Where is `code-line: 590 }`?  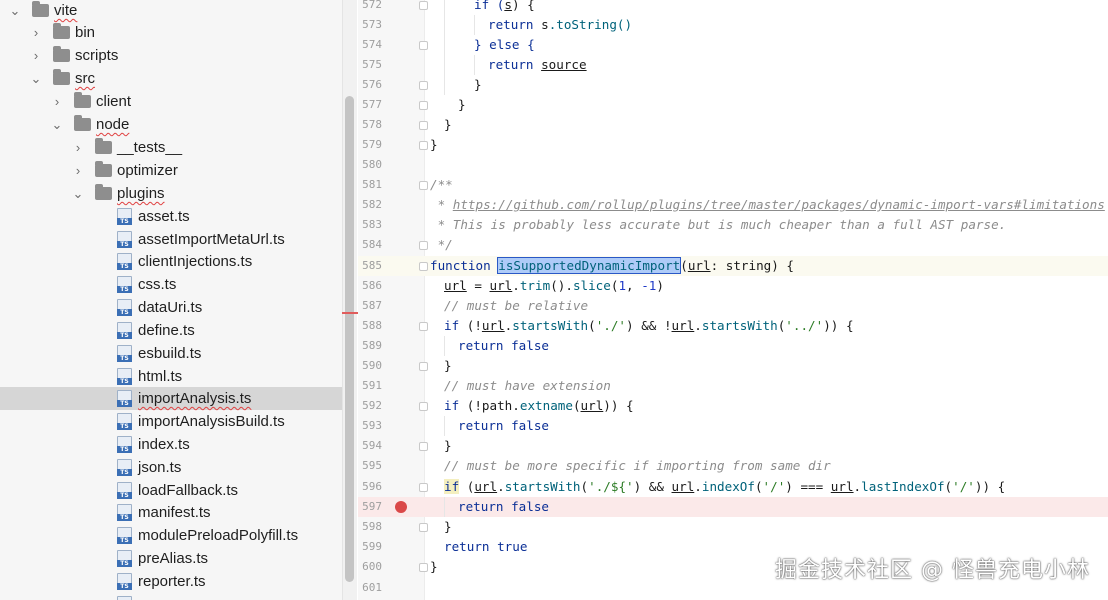
code-line: 590 } is located at coordinates (733, 366).